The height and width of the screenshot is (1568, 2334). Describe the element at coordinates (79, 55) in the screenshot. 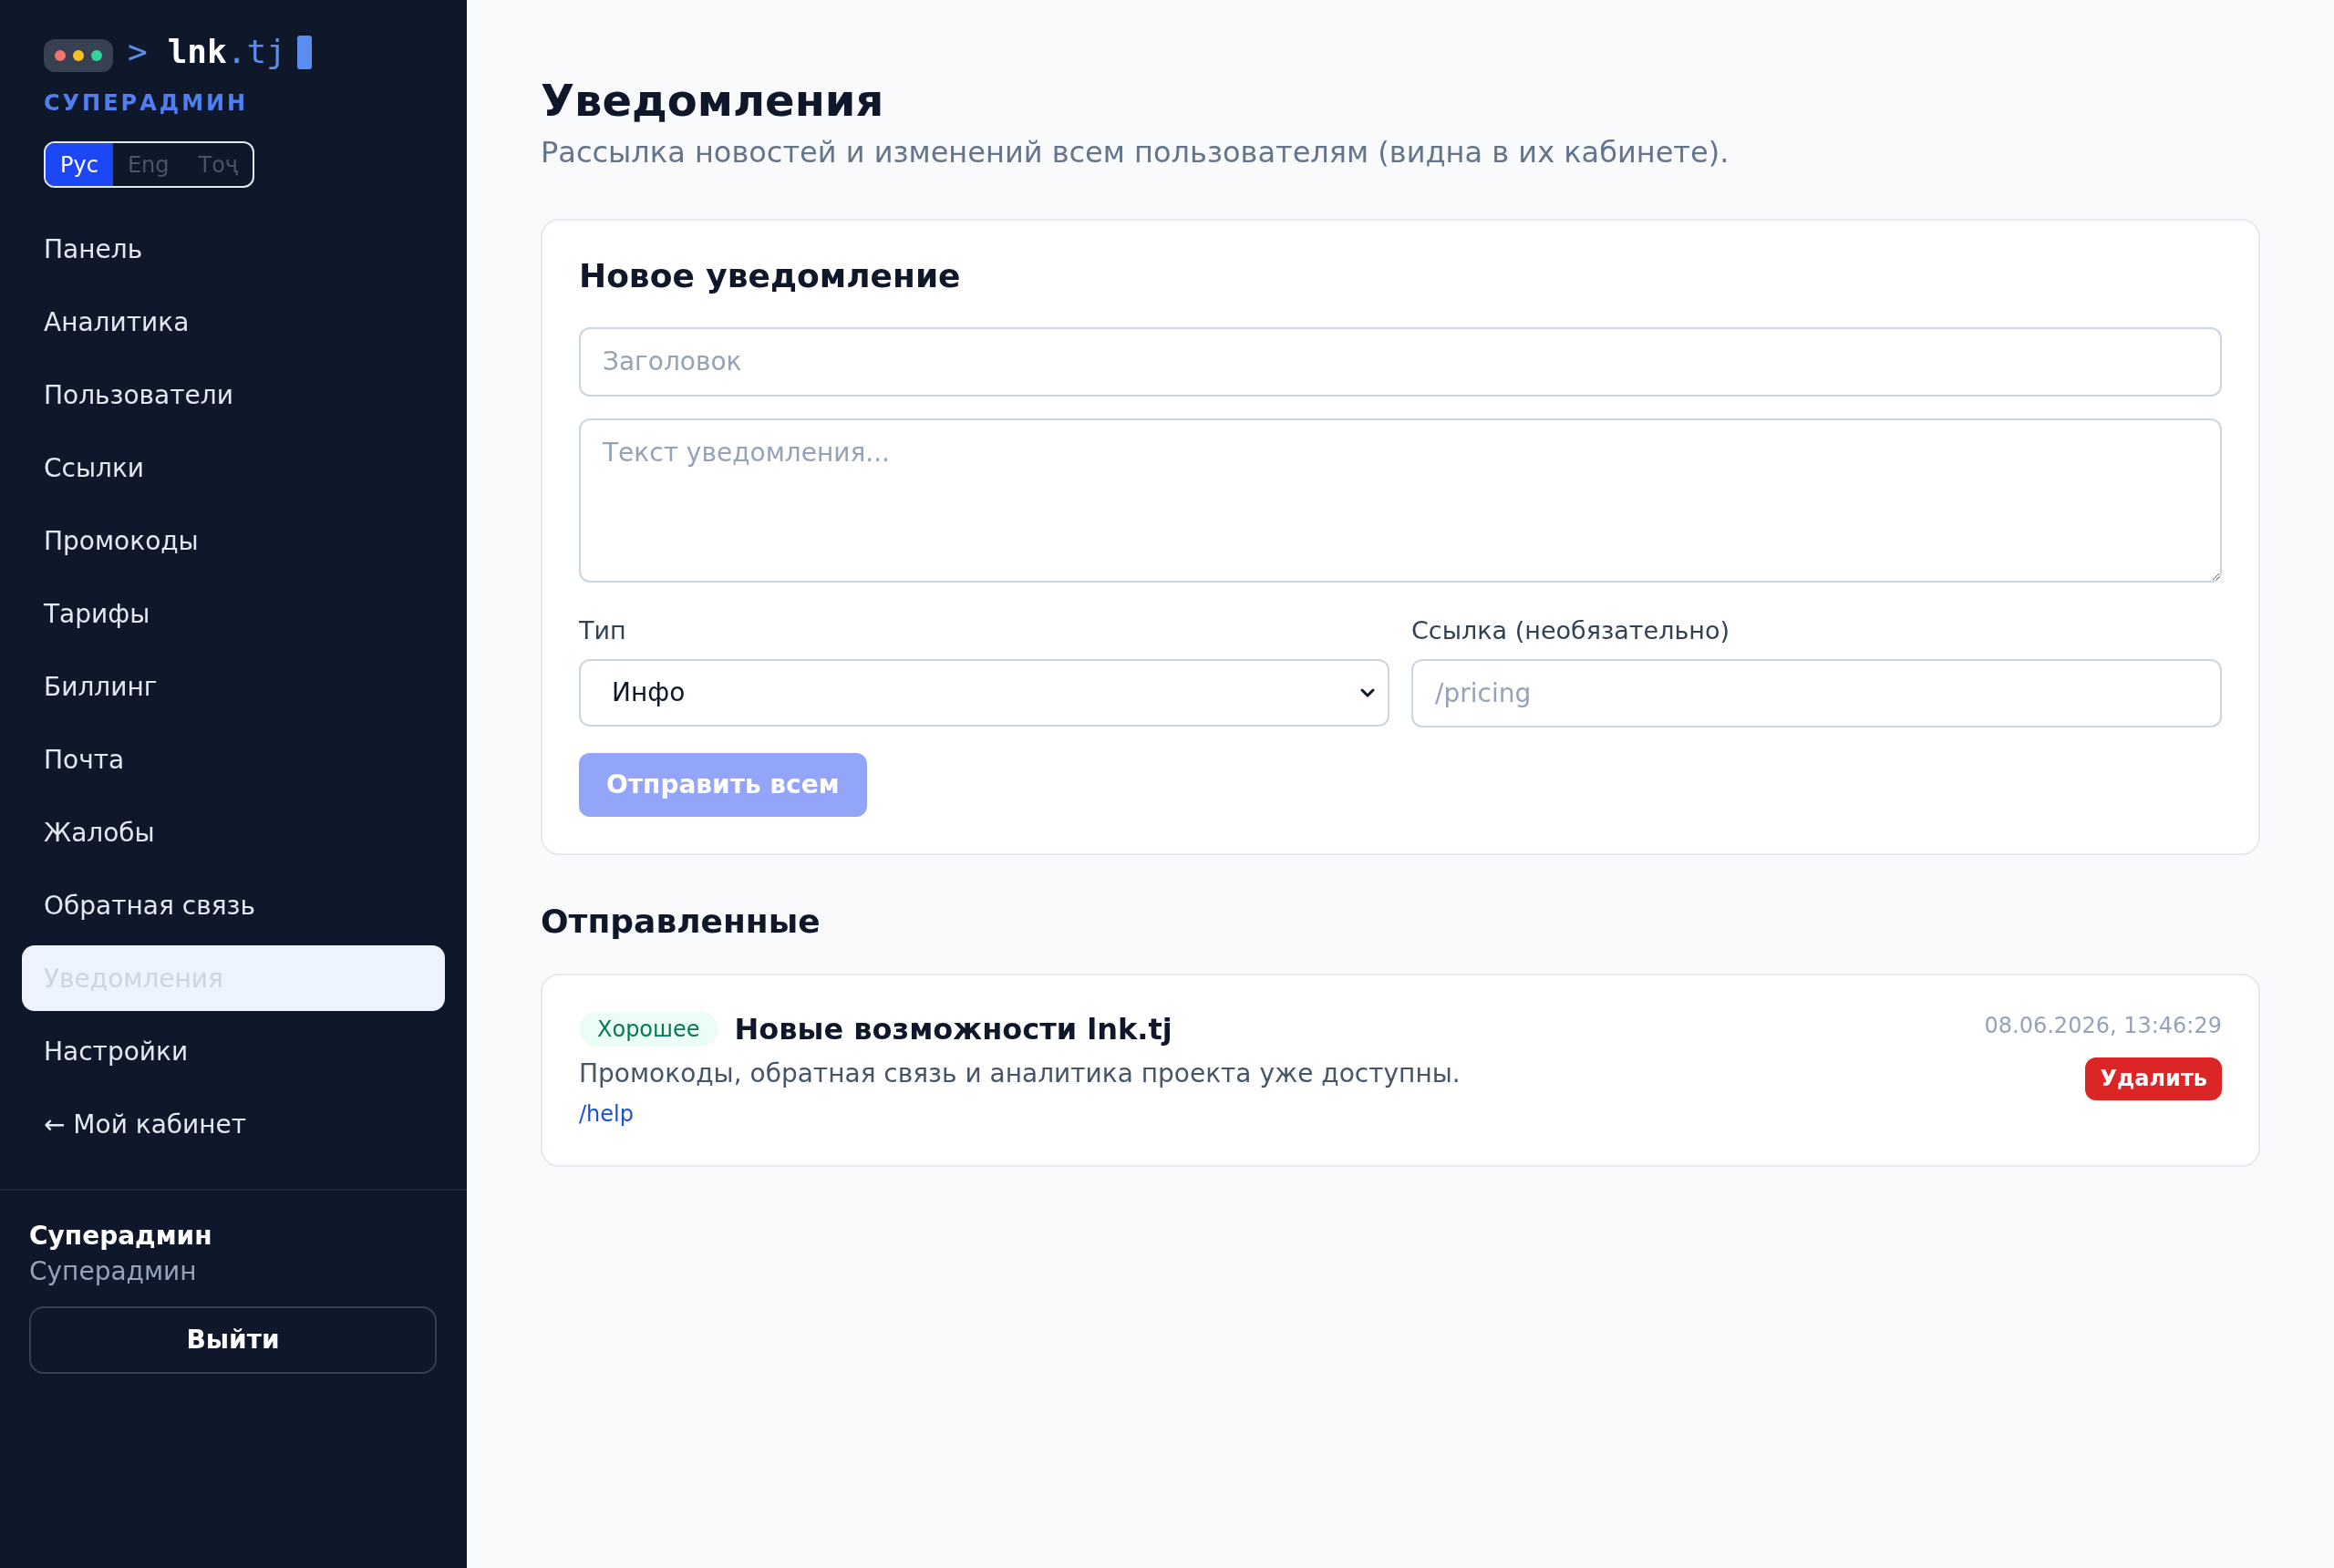

I see `window-dots-icon` at that location.